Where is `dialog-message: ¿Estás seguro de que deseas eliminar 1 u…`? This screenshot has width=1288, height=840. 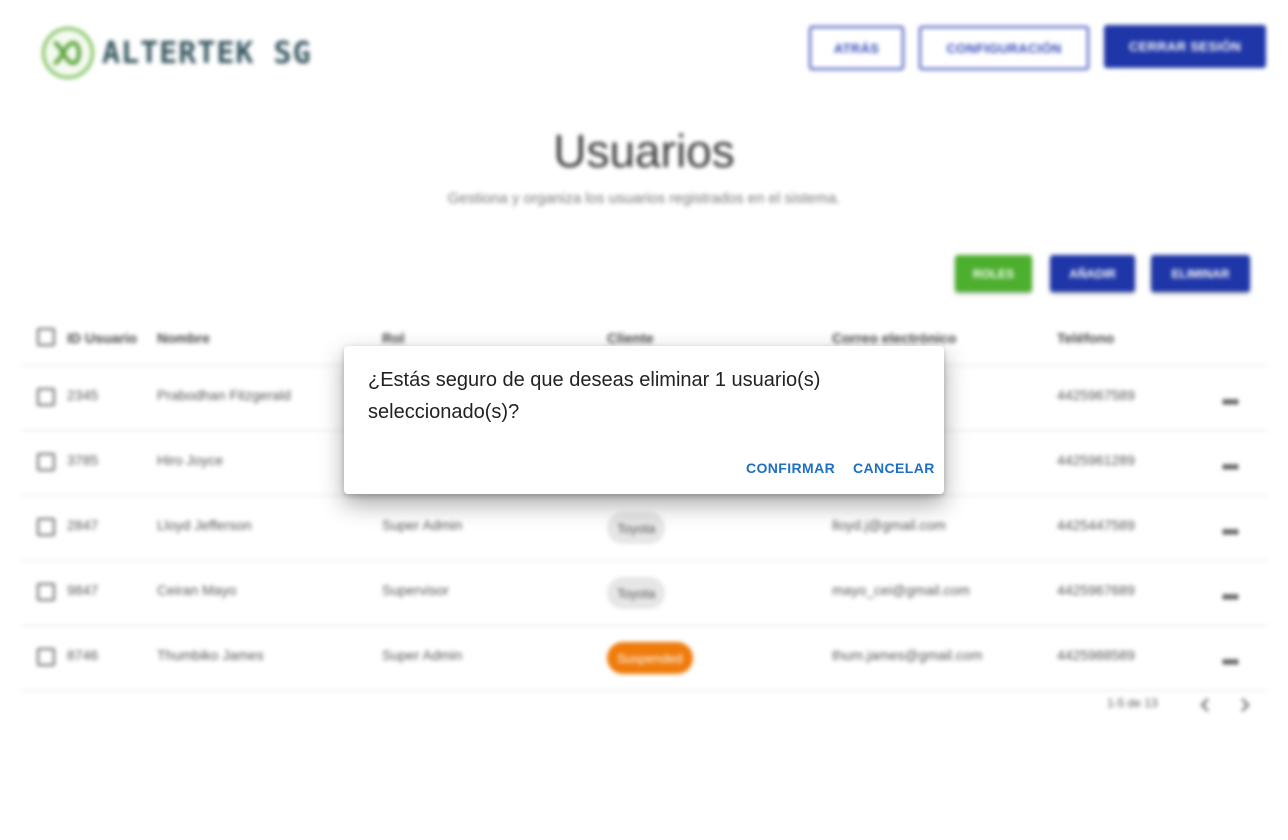
dialog-message: ¿Estás seguro de que deseas eliminar 1 u… is located at coordinates (594, 396).